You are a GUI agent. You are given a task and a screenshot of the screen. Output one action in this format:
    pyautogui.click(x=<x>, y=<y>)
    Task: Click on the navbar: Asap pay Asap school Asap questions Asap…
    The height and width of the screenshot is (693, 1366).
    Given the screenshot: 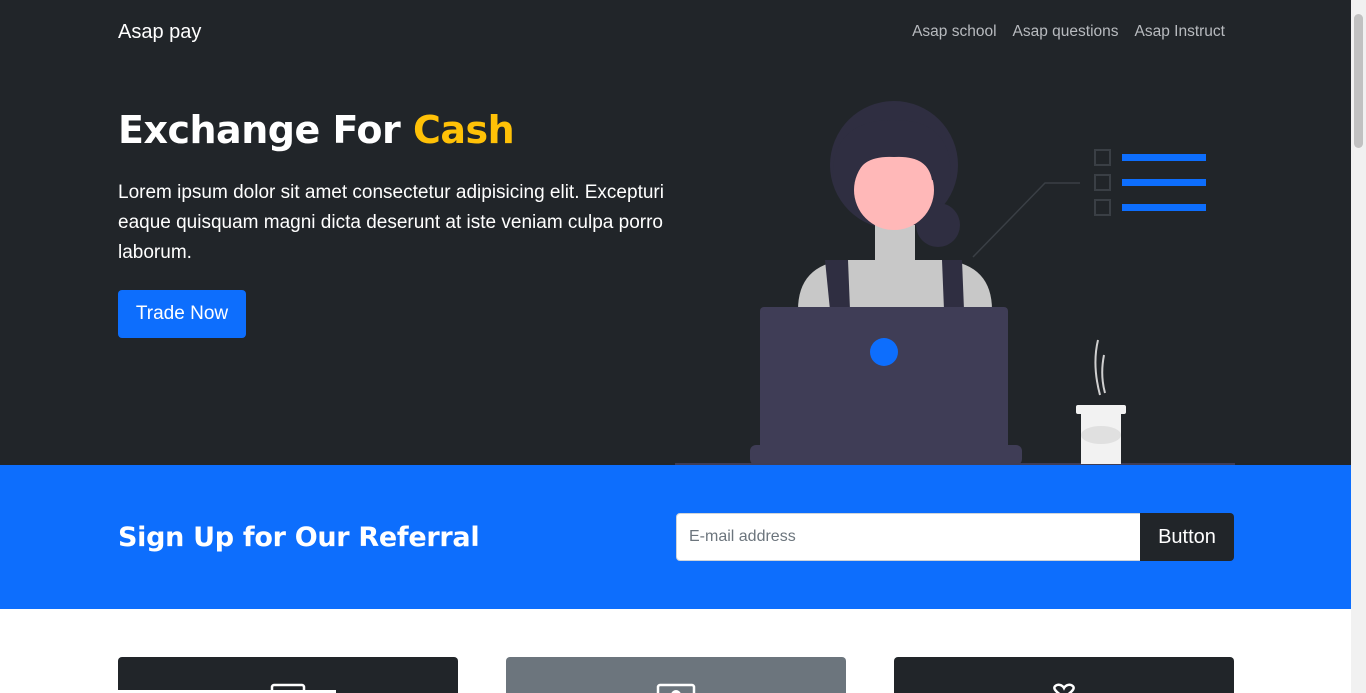 What is the action you would take?
    pyautogui.click(x=676, y=34)
    